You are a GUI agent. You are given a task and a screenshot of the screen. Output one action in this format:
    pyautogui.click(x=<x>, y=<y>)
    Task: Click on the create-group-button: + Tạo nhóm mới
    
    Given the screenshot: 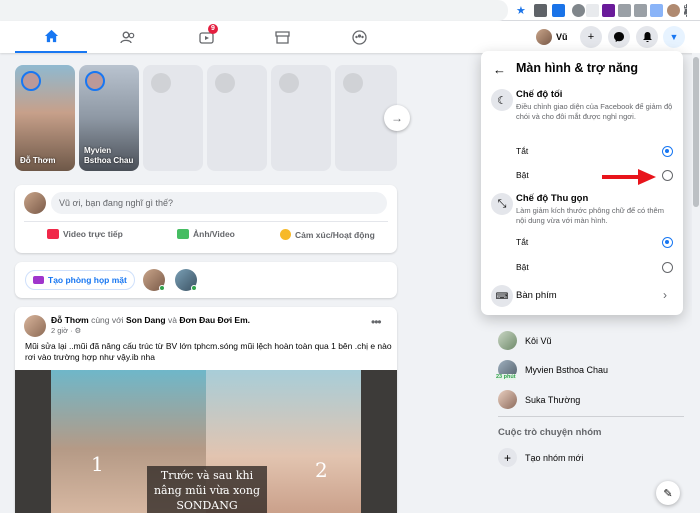 What is the action you would take?
    pyautogui.click(x=540, y=457)
    